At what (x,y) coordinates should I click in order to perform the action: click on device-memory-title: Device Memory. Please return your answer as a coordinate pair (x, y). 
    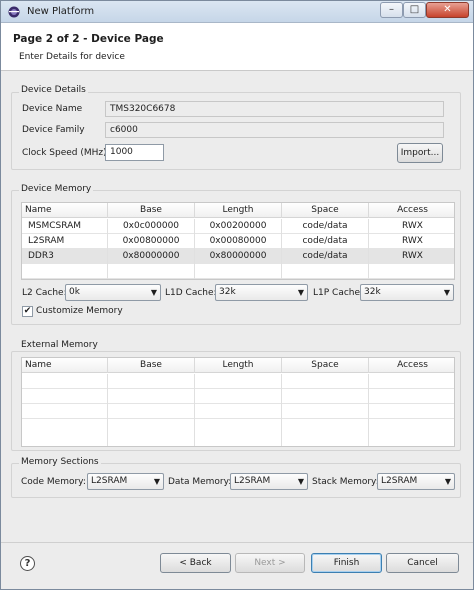
    Looking at the image, I should click on (56, 189).